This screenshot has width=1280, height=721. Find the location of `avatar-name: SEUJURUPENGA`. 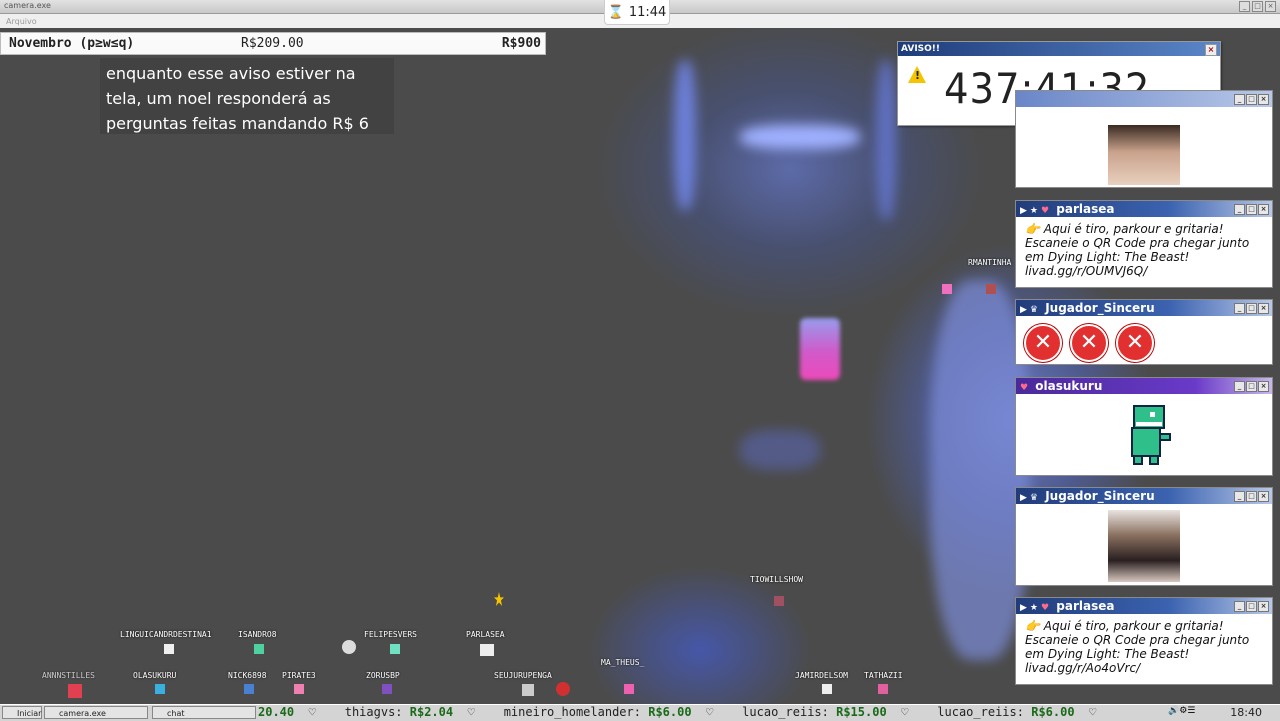

avatar-name: SEUJURUPENGA is located at coordinates (523, 675).